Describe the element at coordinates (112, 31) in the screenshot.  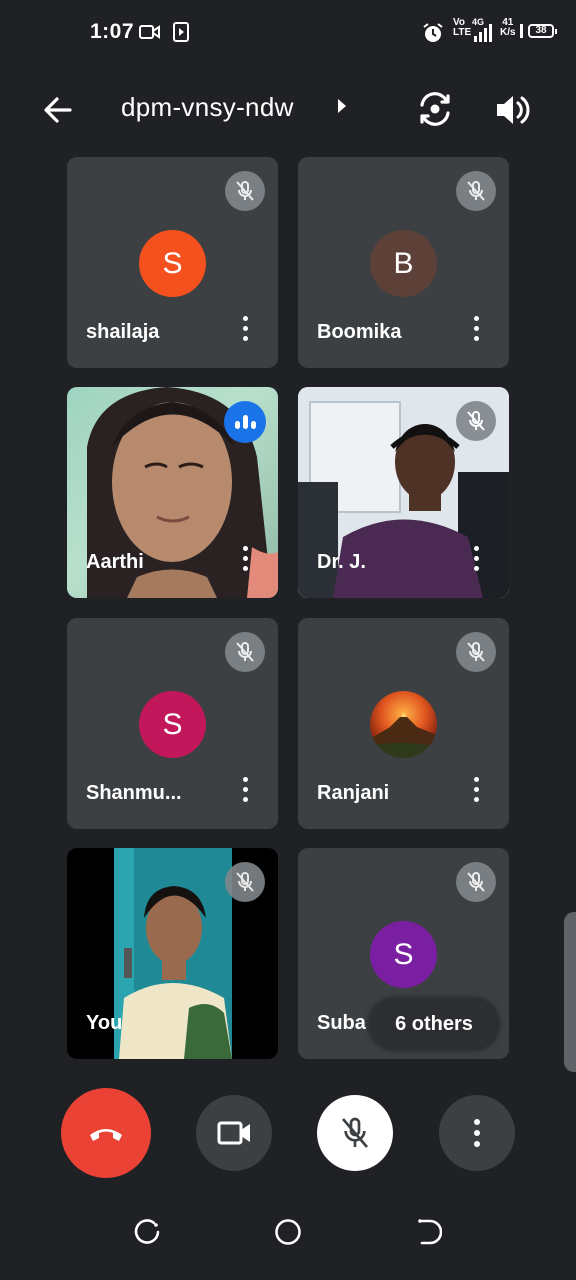
I see `status-time: 1:07` at that location.